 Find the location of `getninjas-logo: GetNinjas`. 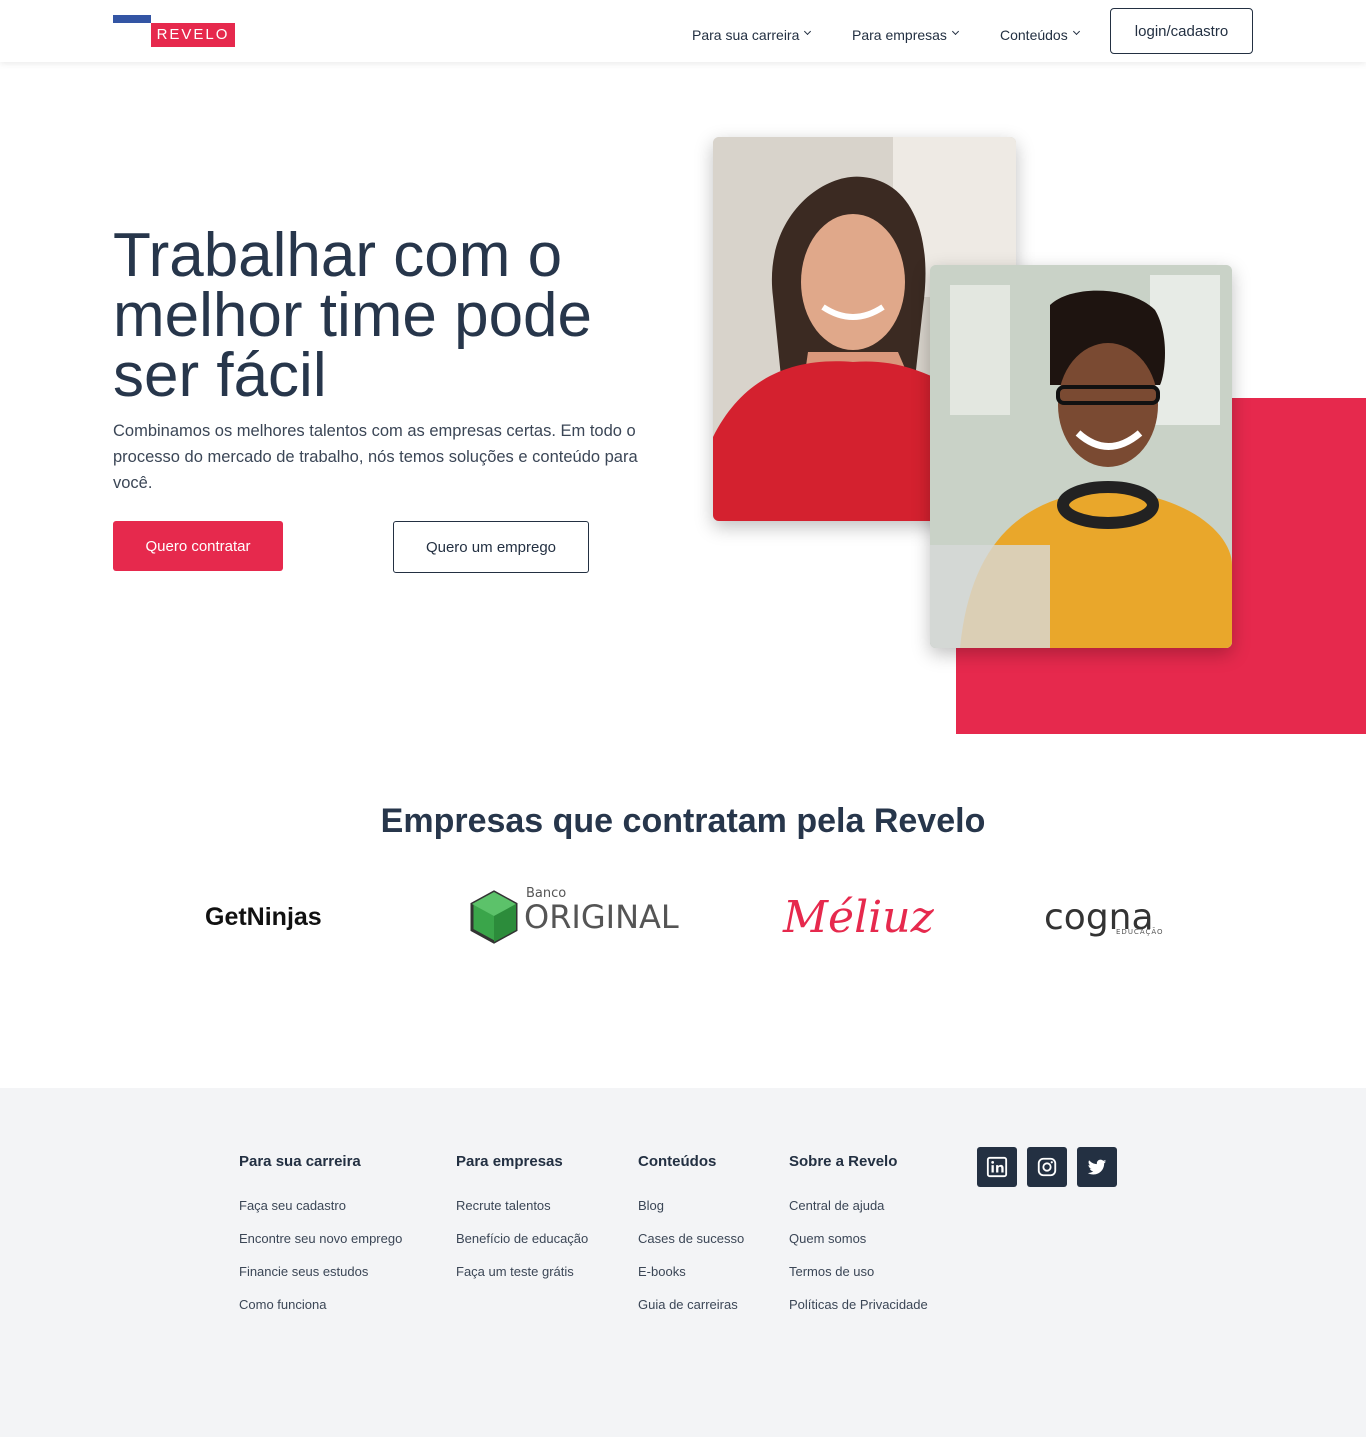

getninjas-logo: GetNinjas is located at coordinates (263, 917).